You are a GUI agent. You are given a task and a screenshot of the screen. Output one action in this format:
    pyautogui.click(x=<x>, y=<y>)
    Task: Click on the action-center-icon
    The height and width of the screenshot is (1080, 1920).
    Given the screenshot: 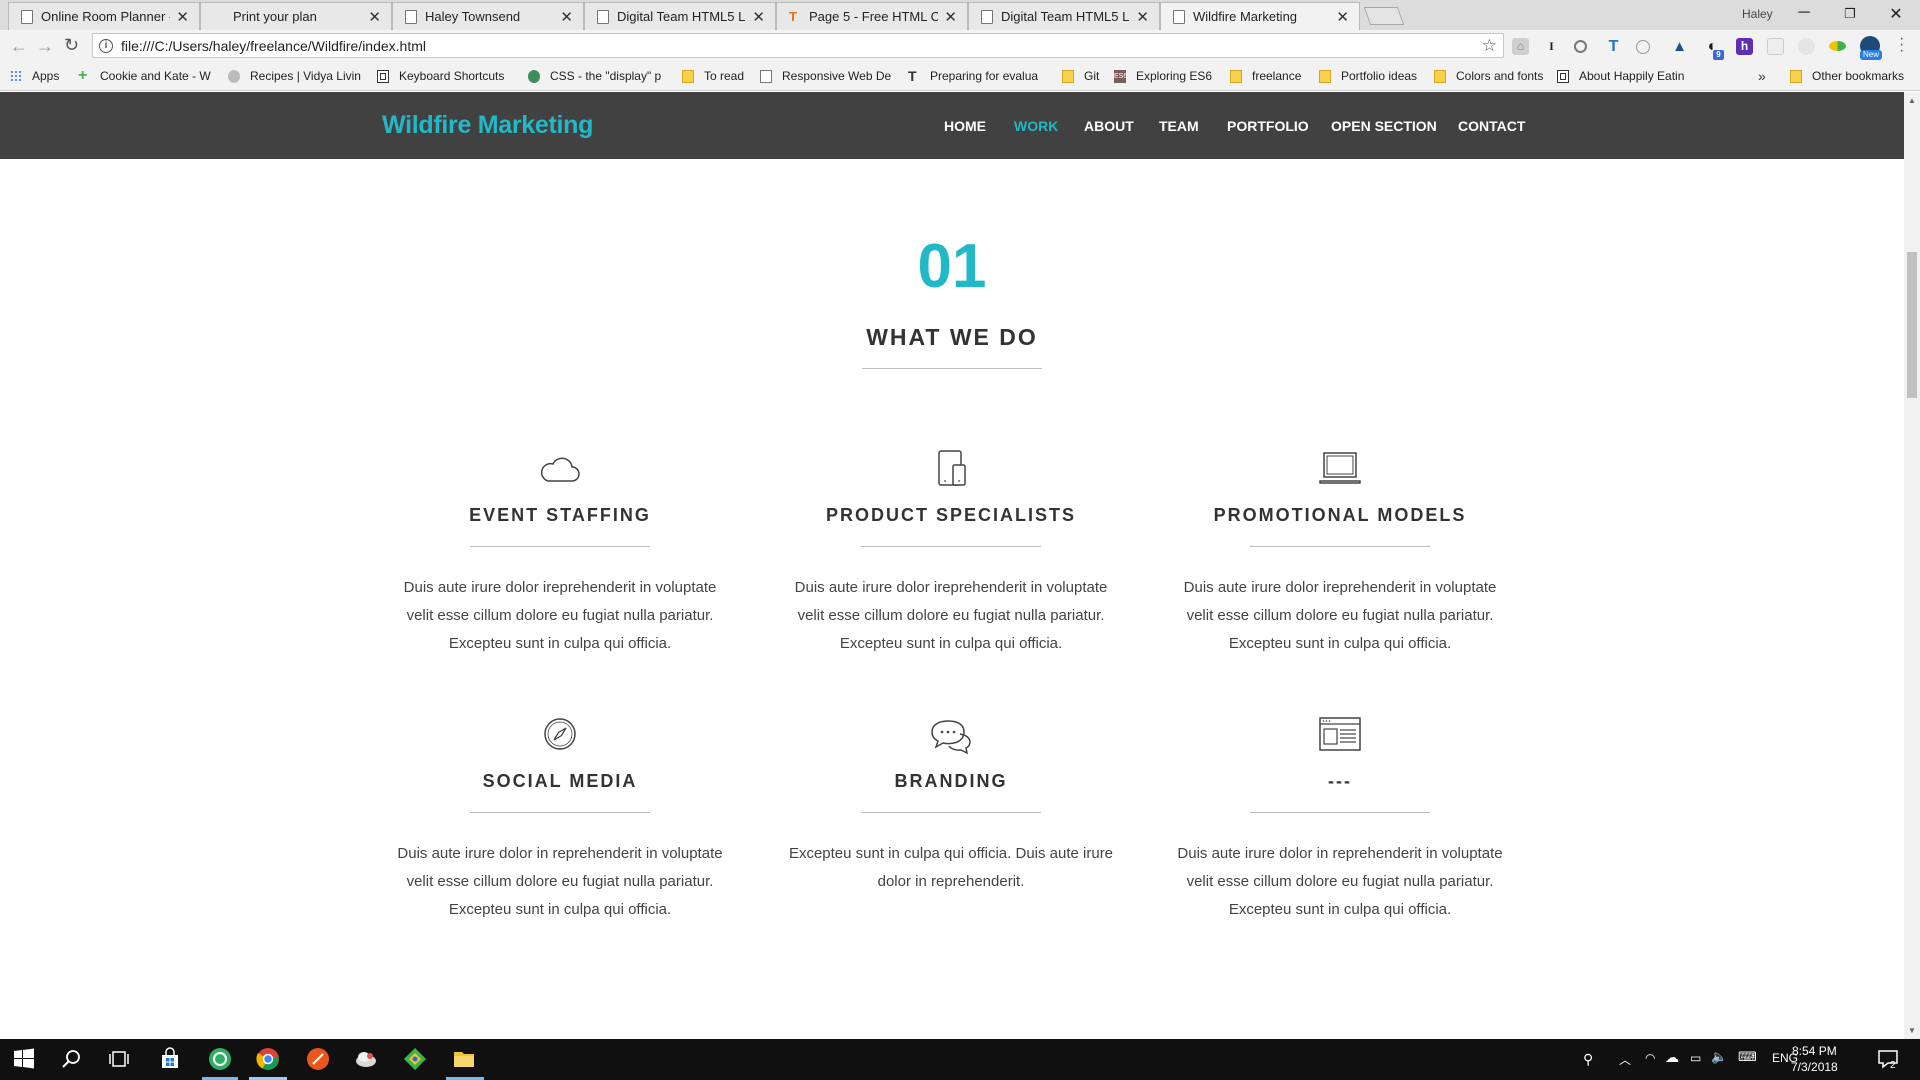 What is the action you would take?
    pyautogui.click(x=1888, y=1059)
    